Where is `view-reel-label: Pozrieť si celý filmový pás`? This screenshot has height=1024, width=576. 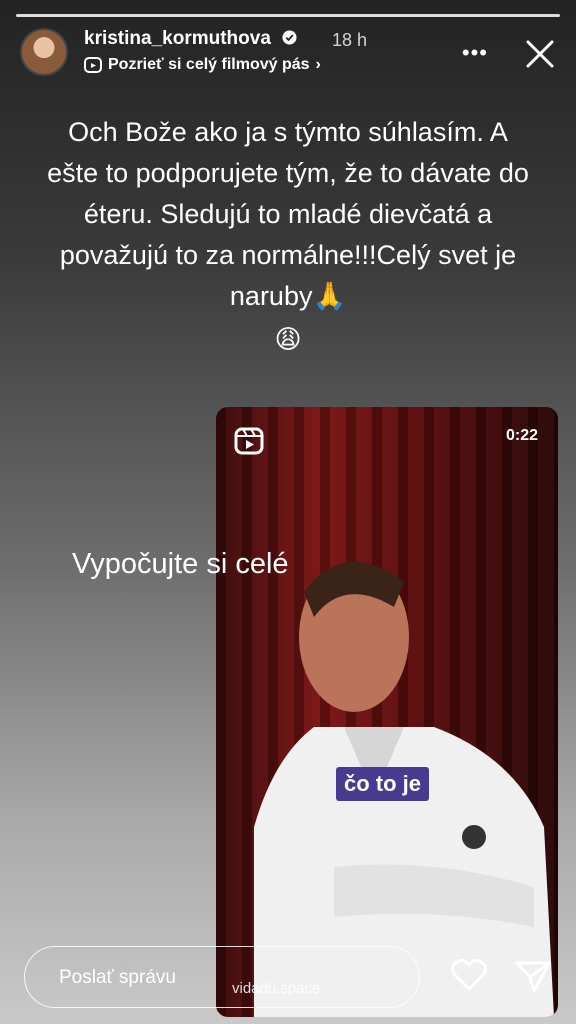
view-reel-label: Pozrieť si celý filmový pás is located at coordinates (209, 64).